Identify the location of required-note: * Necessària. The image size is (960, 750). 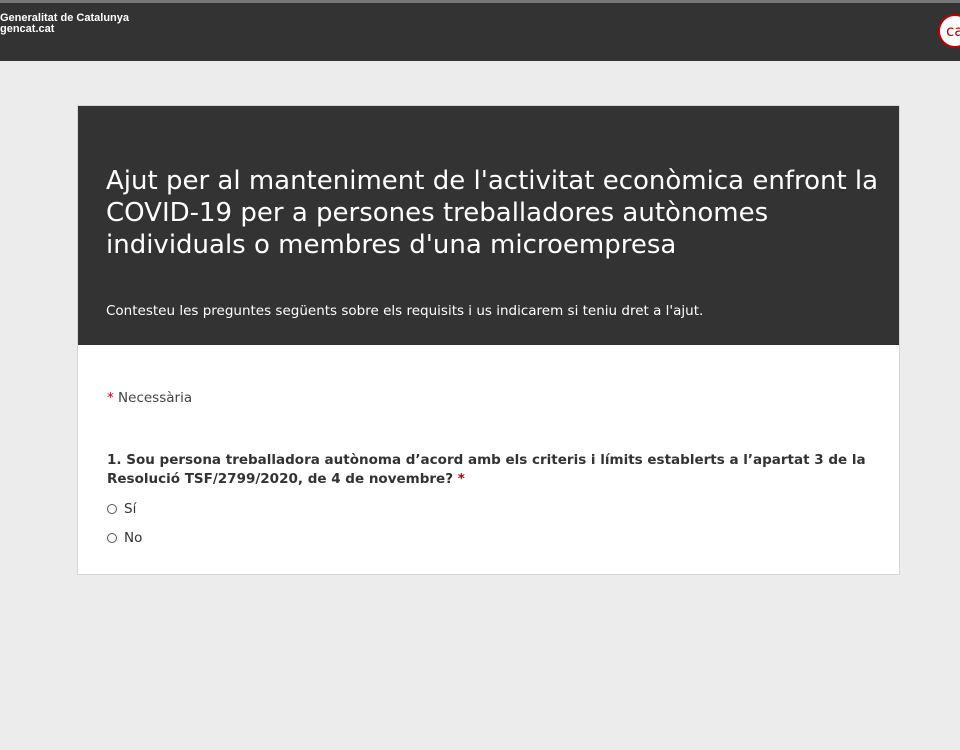
(149, 398).